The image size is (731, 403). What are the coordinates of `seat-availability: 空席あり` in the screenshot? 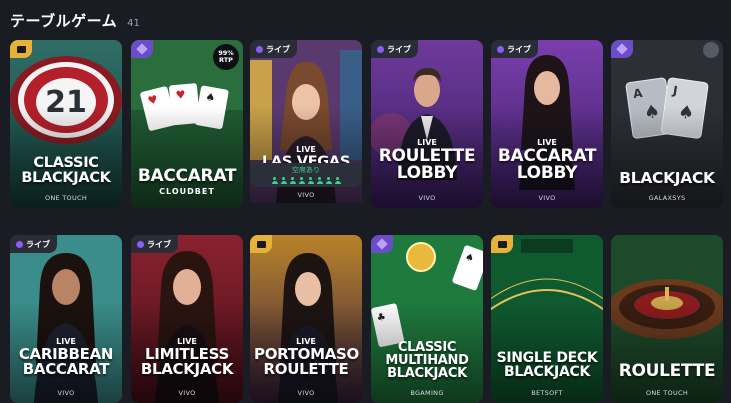 It's located at (306, 175).